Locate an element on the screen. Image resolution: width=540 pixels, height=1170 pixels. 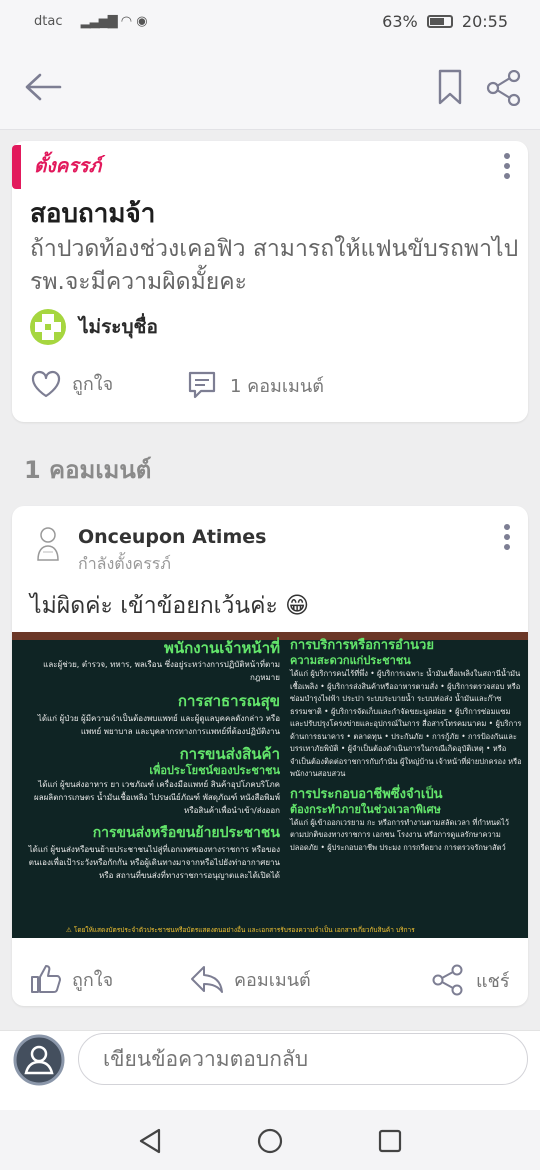
eye-icon: ◉ is located at coordinates (142, 21).